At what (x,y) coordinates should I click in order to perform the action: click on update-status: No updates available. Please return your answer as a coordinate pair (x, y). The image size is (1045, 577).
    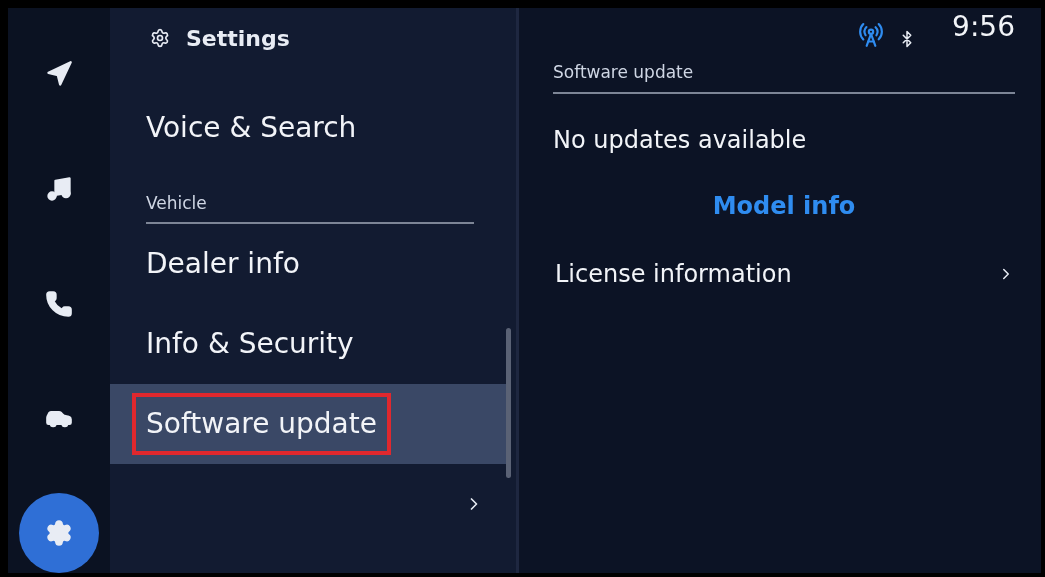
    Looking at the image, I should click on (680, 140).